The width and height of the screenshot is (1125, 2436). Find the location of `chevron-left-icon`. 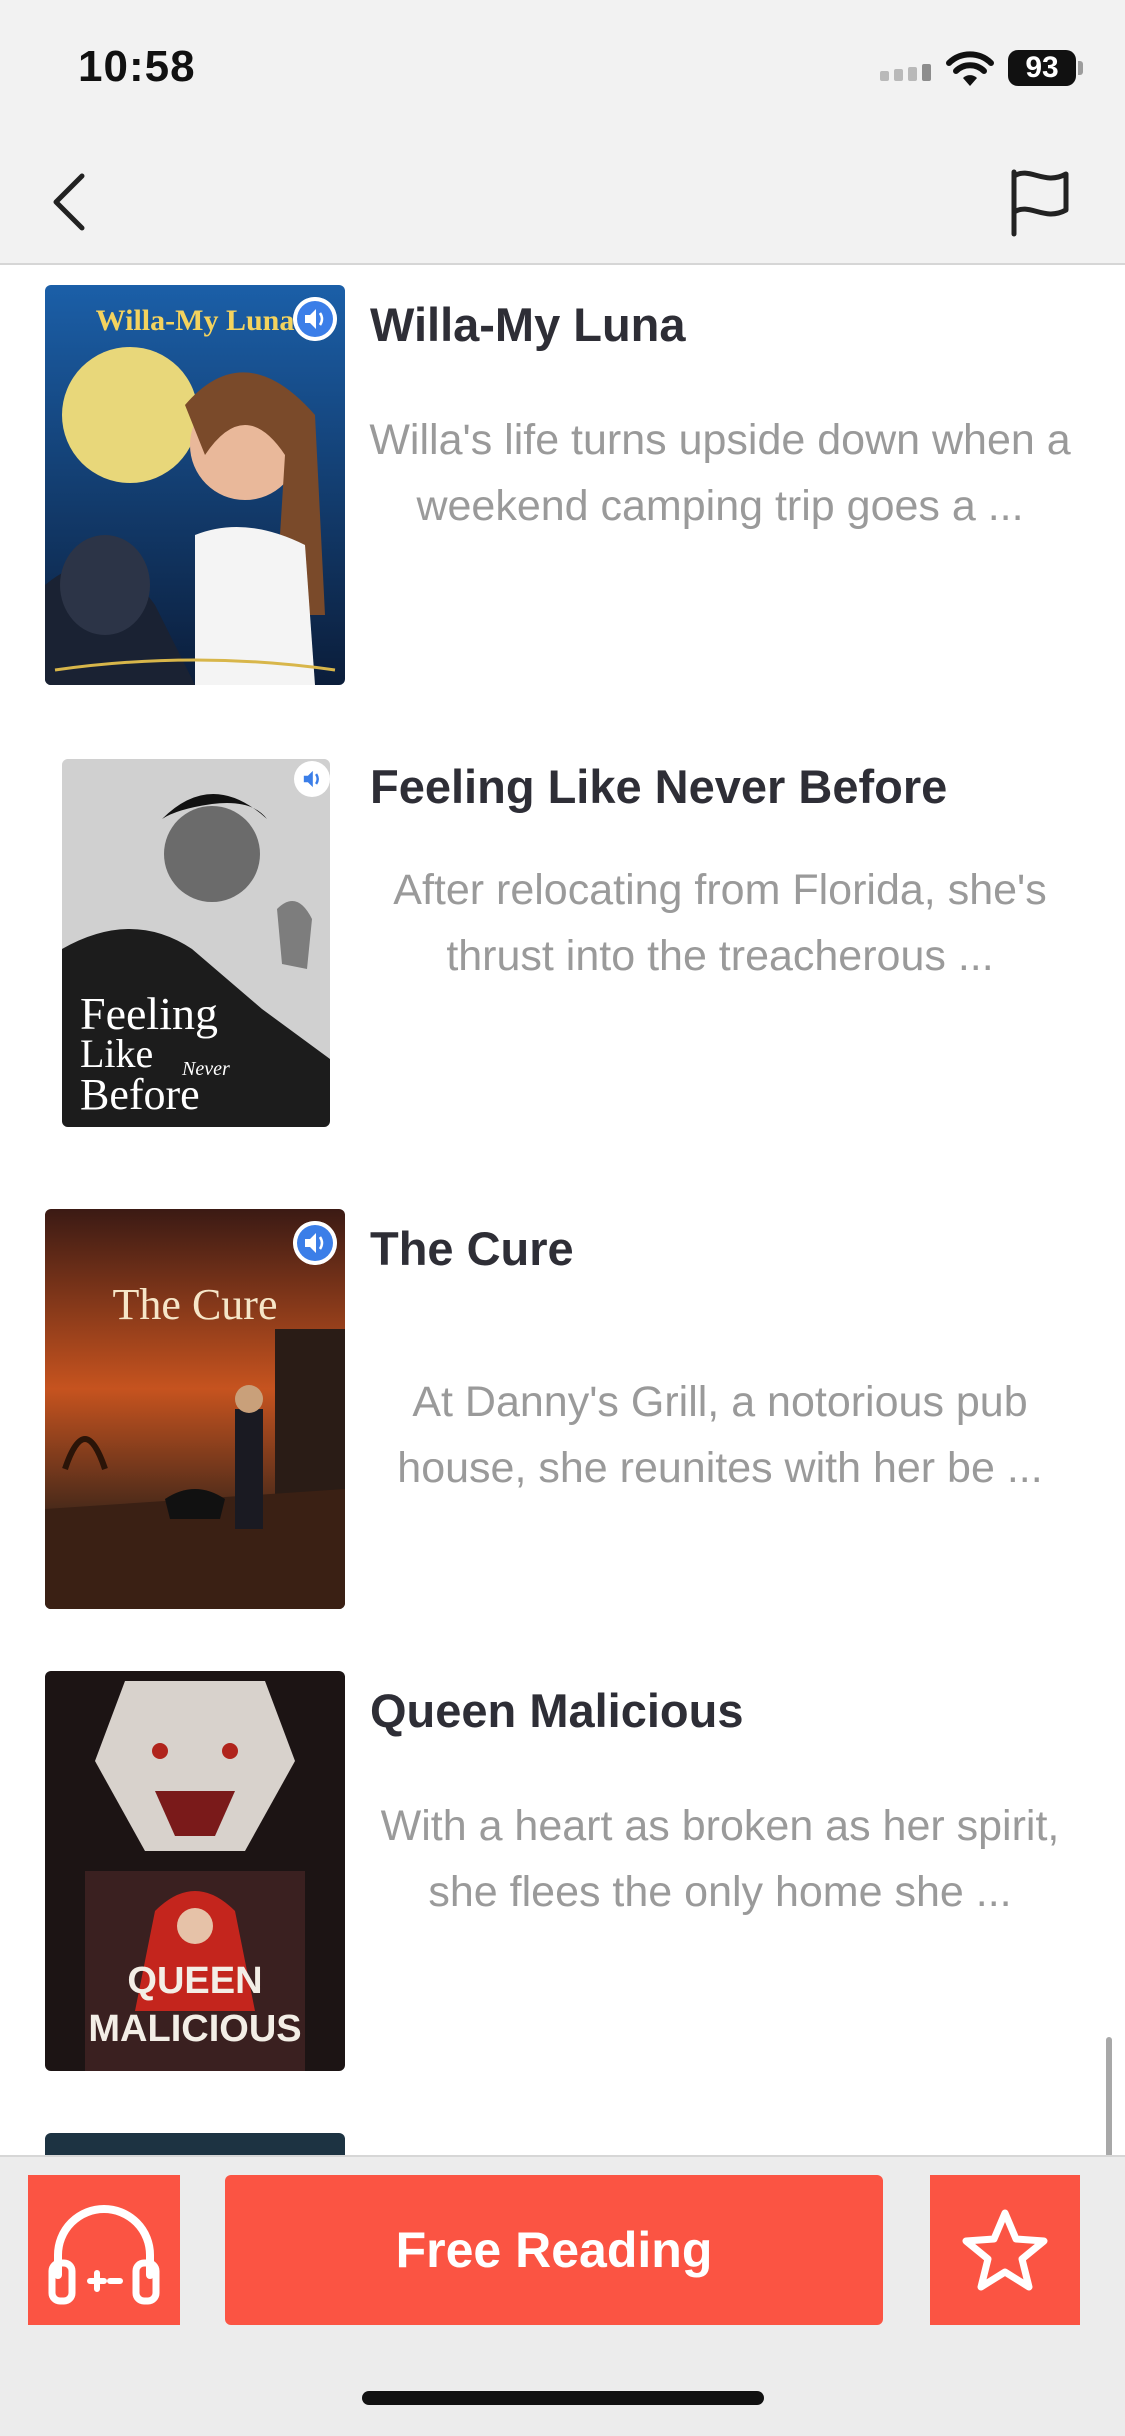

chevron-left-icon is located at coordinates (70, 202).